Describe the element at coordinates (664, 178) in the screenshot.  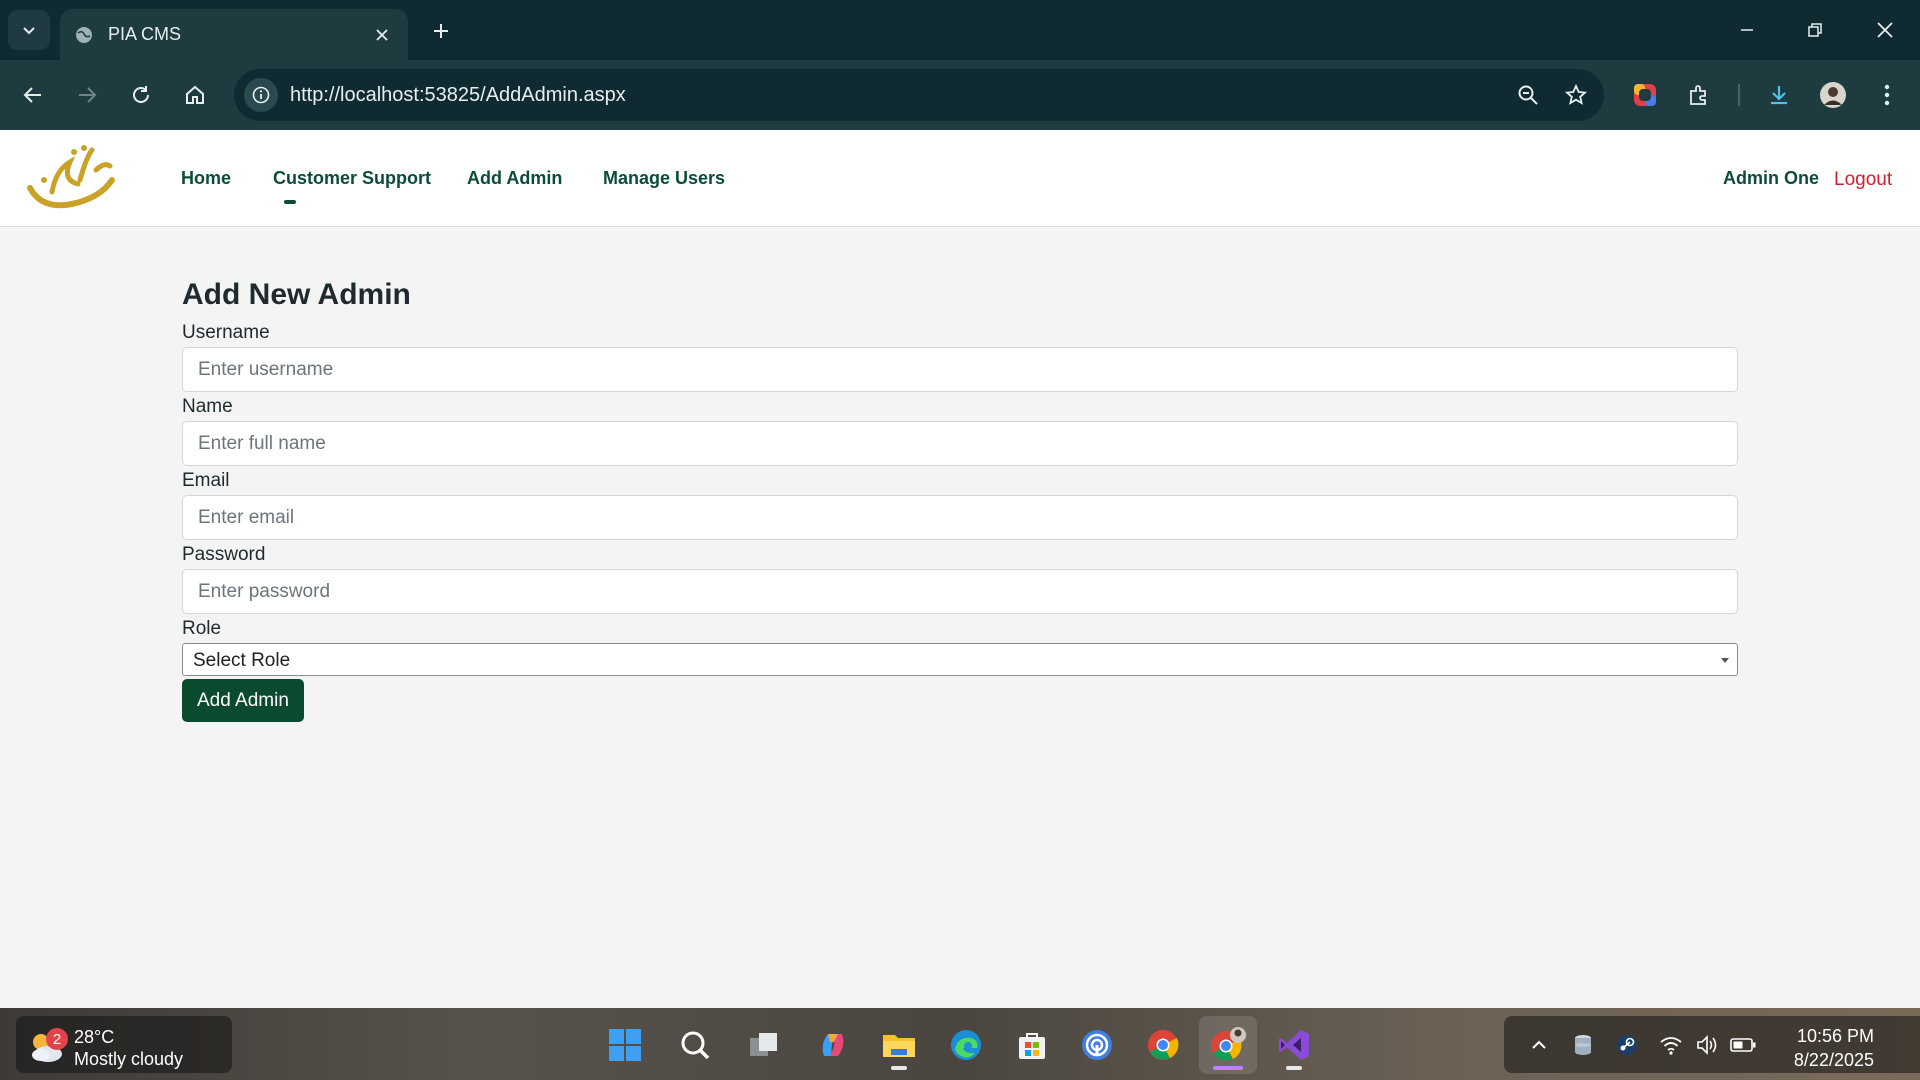
I see `nav-link-manage-users: Manage Users` at that location.